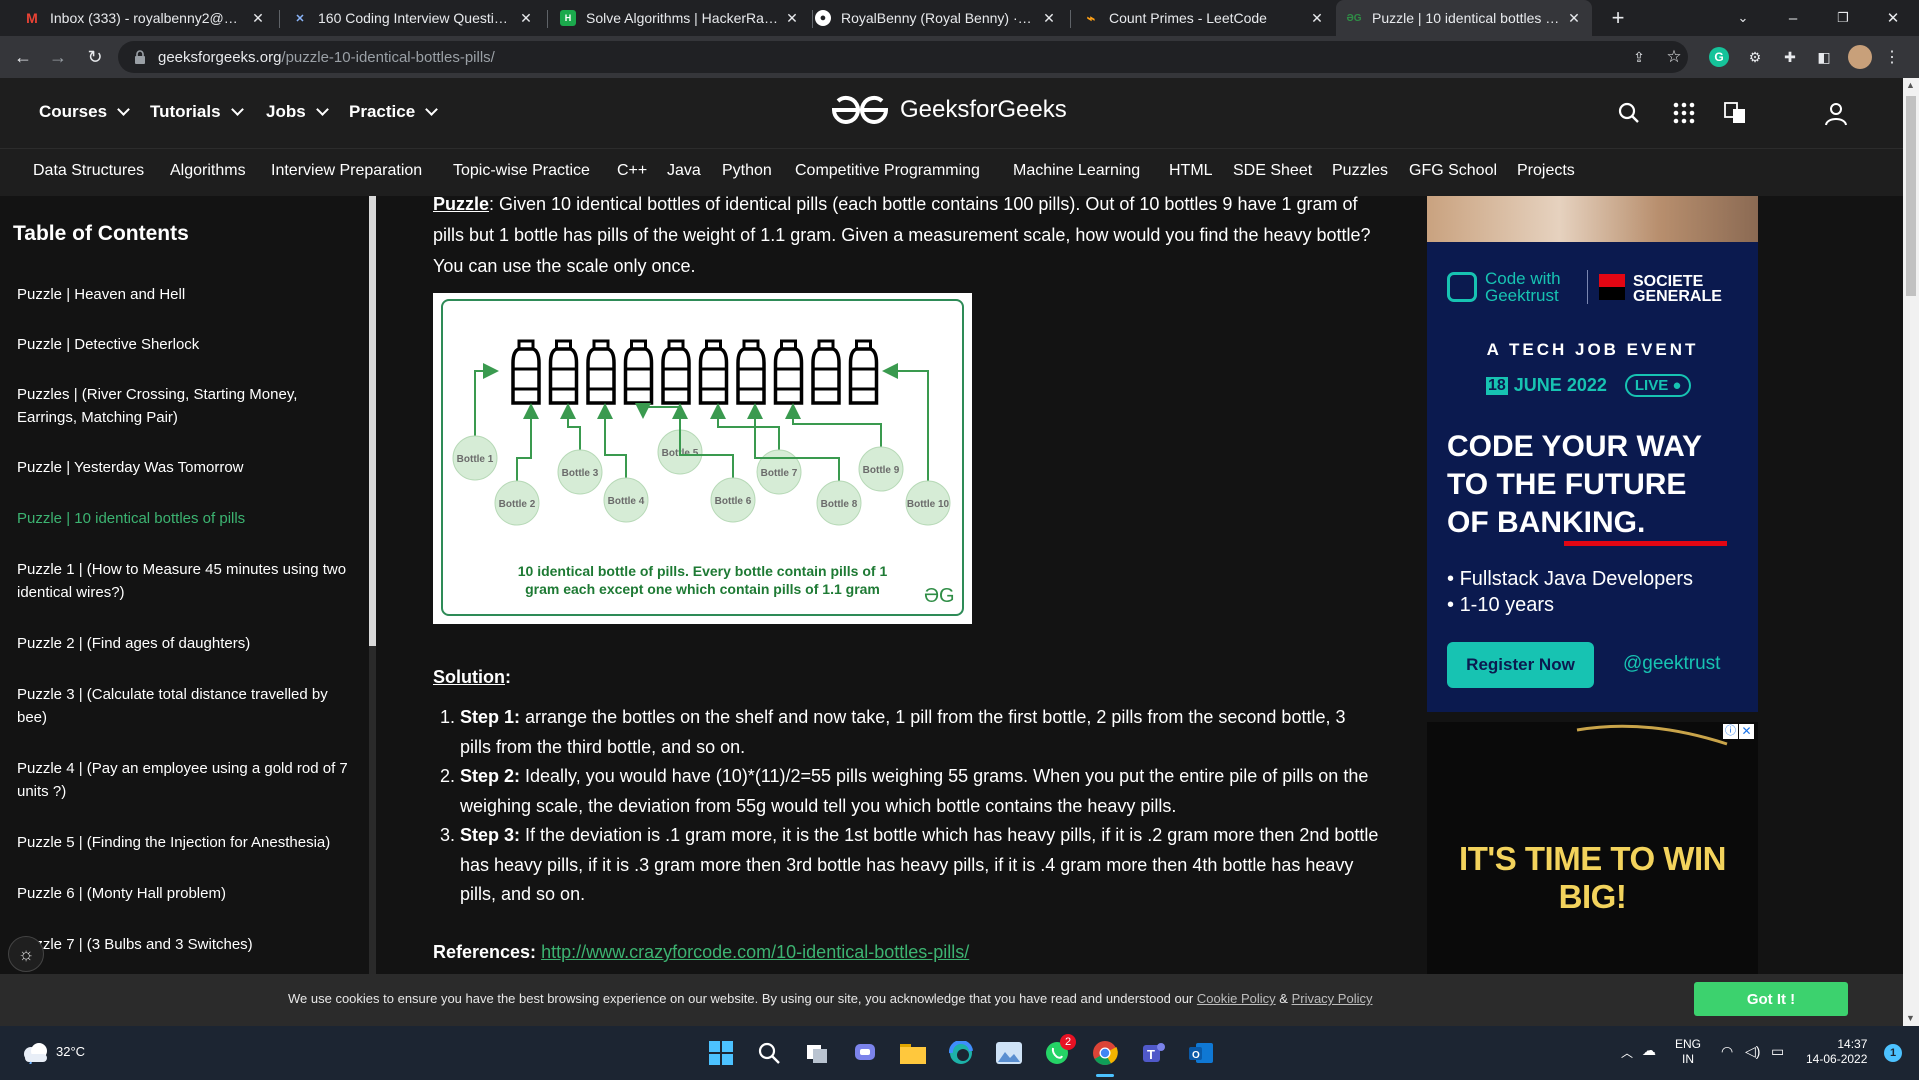 The image size is (1919, 1080). What do you see at coordinates (1719, 57) in the screenshot?
I see `grammarly-icon: G` at bounding box center [1719, 57].